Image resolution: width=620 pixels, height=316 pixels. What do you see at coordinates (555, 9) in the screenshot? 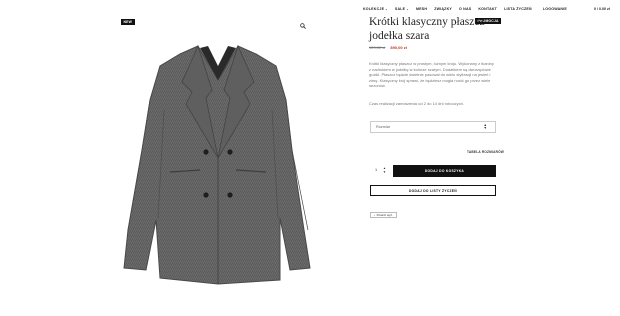
I see `nav-item-login: LOGOWANIE` at bounding box center [555, 9].